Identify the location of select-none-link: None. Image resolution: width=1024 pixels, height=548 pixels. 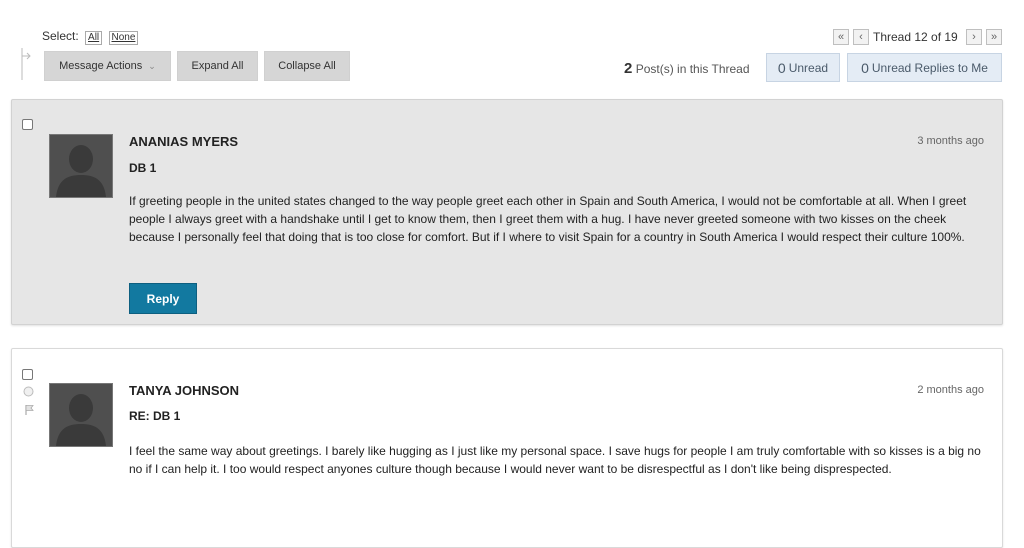
(123, 38).